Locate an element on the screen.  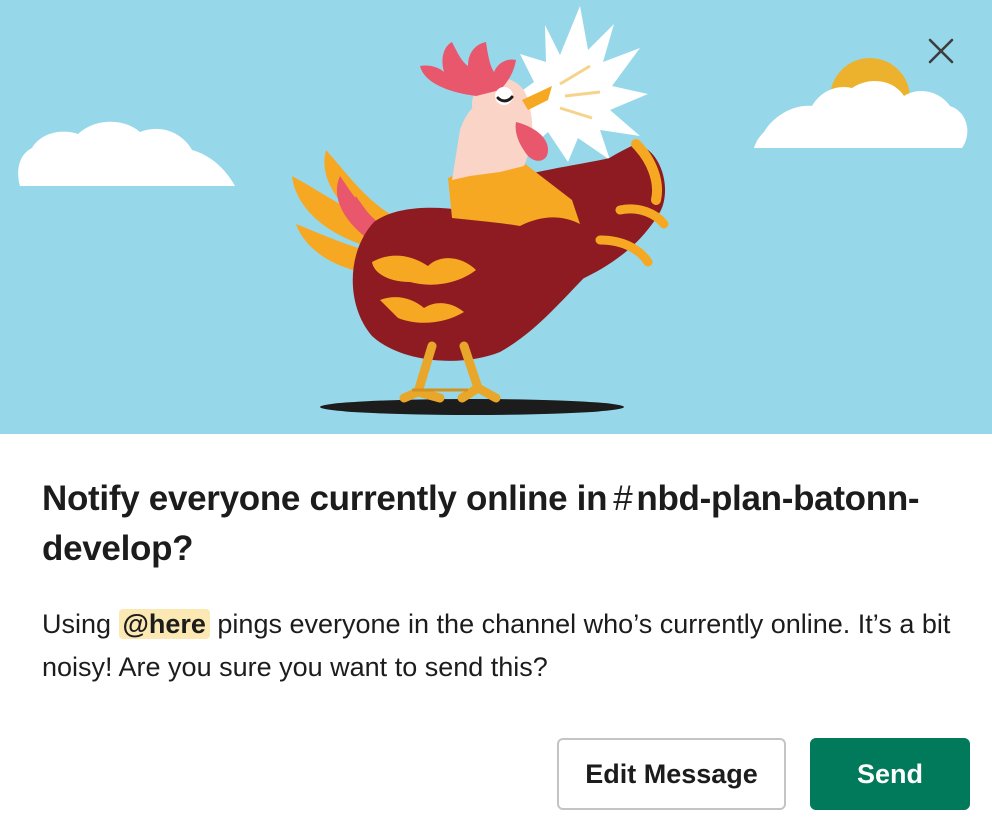
close-icon is located at coordinates (941, 51).